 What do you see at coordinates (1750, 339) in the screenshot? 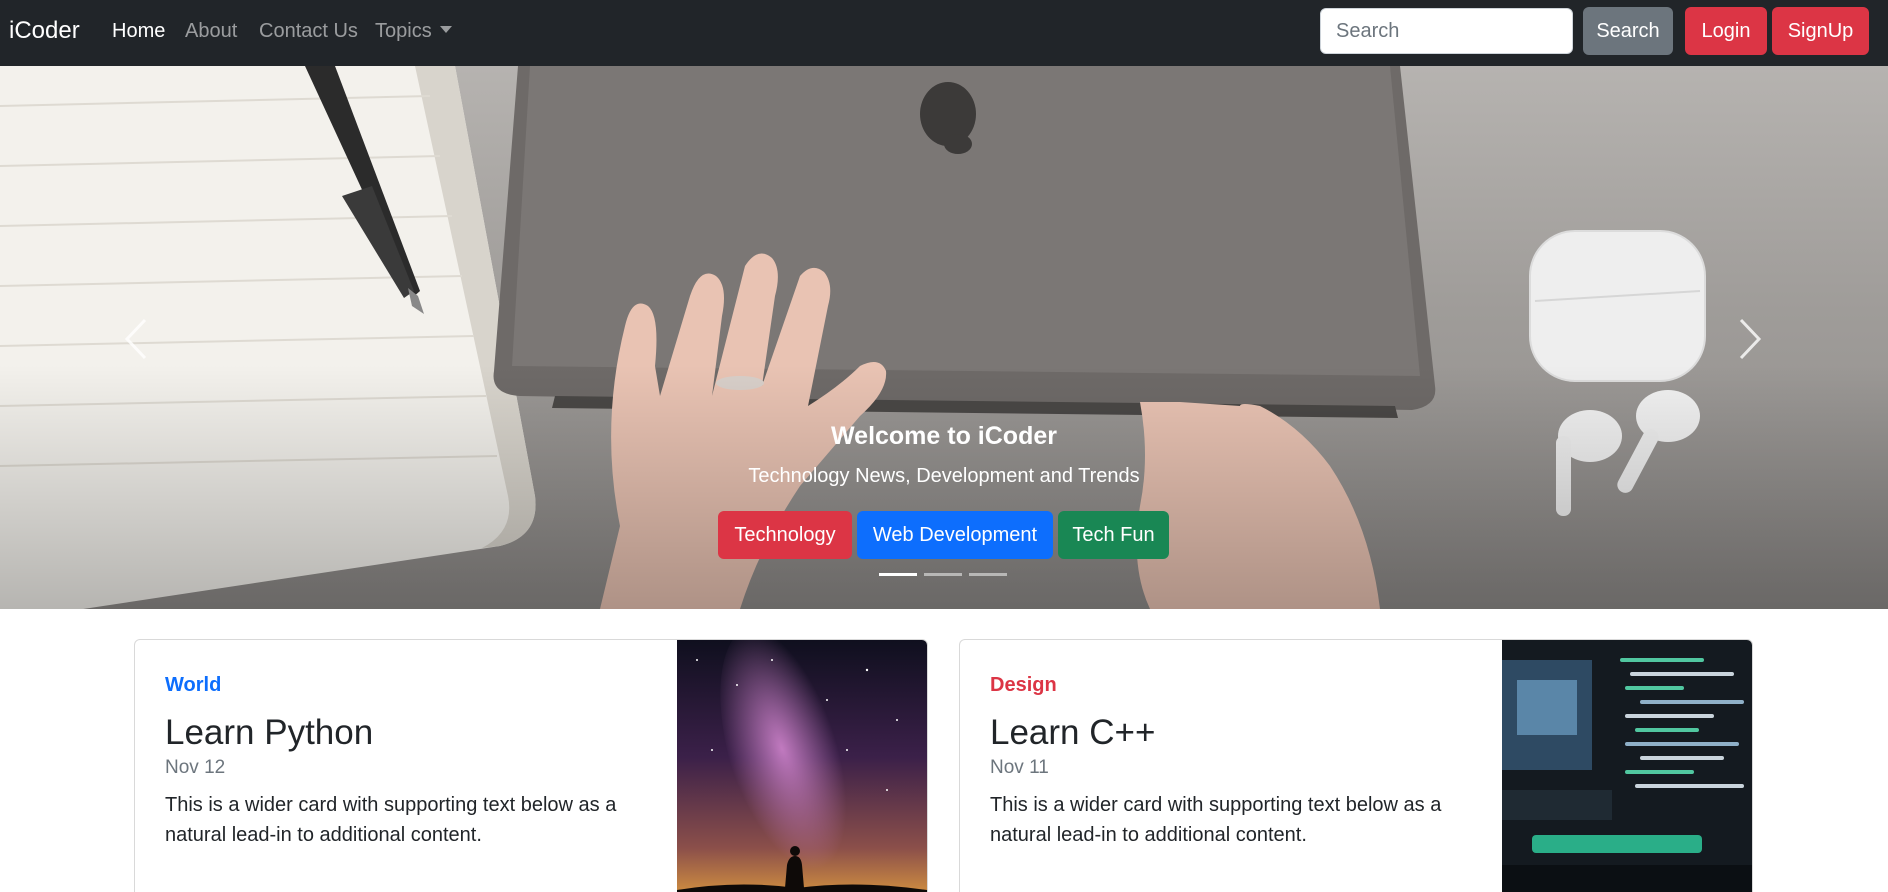
I see `carousel-next-icon` at bounding box center [1750, 339].